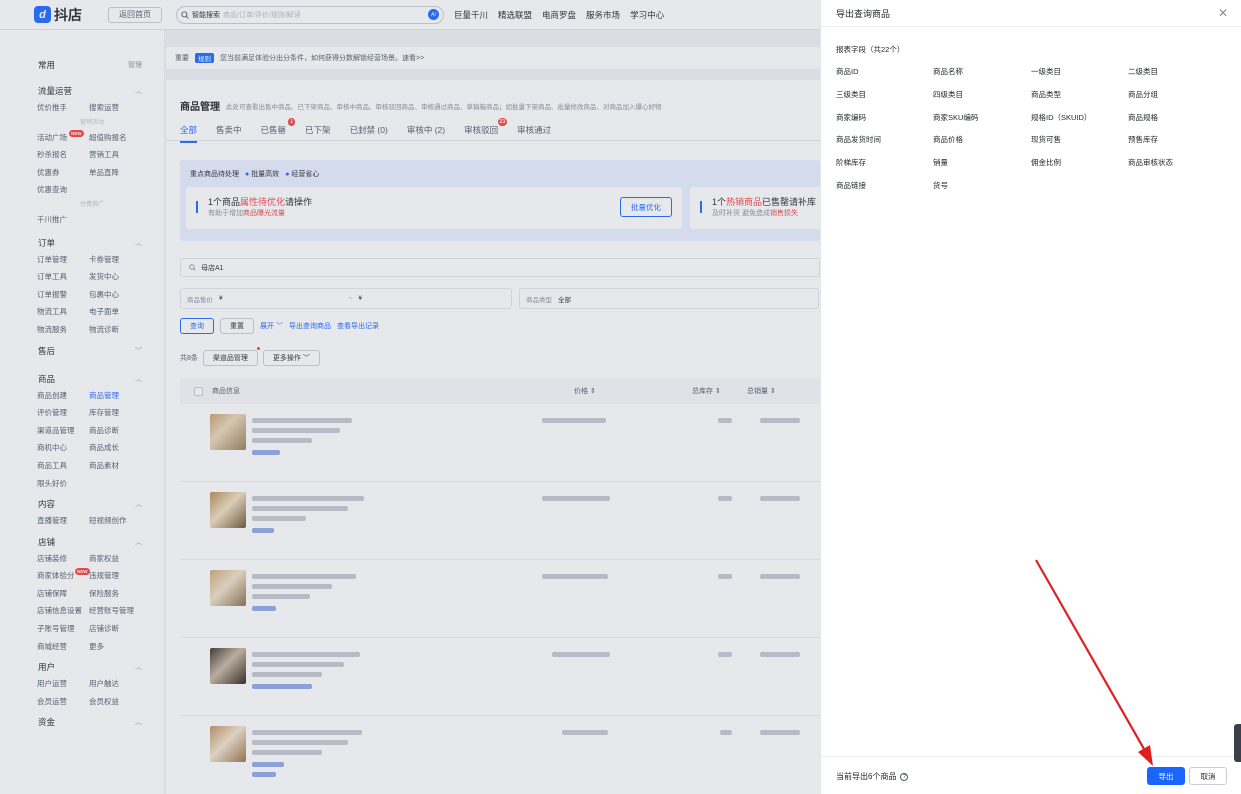 Image resolution: width=1241 pixels, height=794 pixels. I want to click on field-item: 三级类目, so click(851, 94).